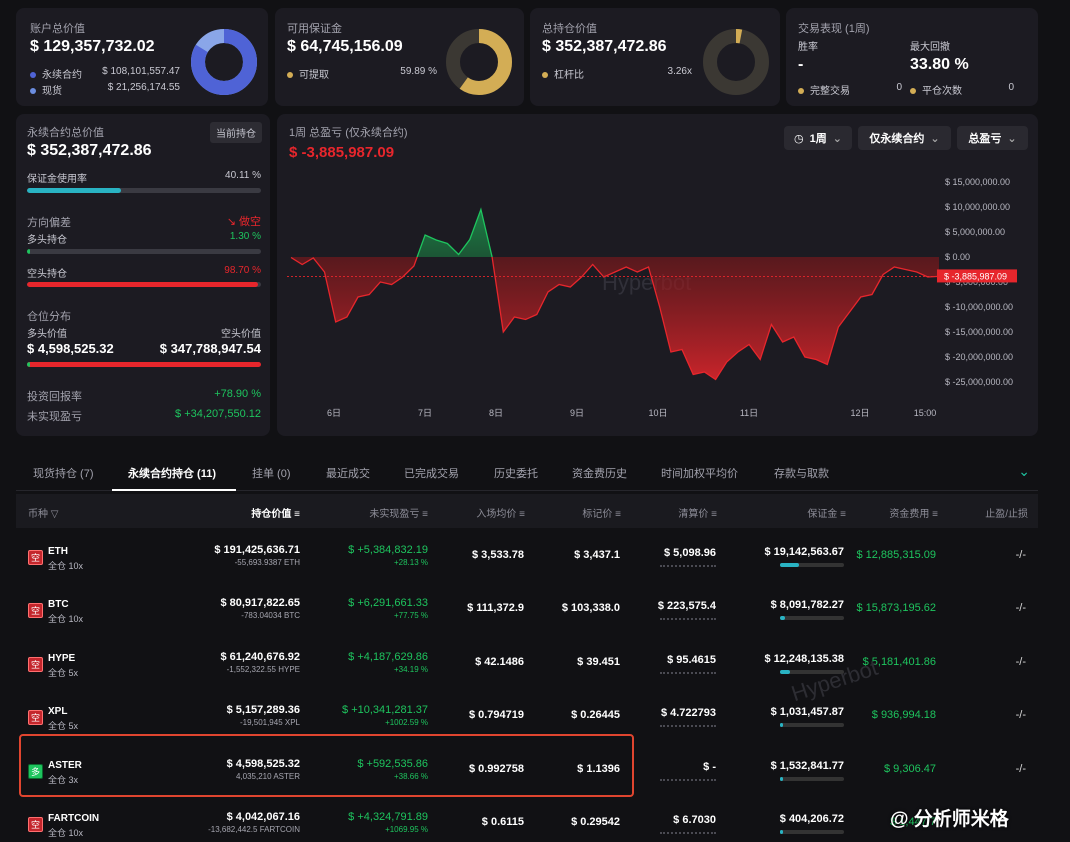  Describe the element at coordinates (736, 62) in the screenshot. I see `position-donut` at that location.